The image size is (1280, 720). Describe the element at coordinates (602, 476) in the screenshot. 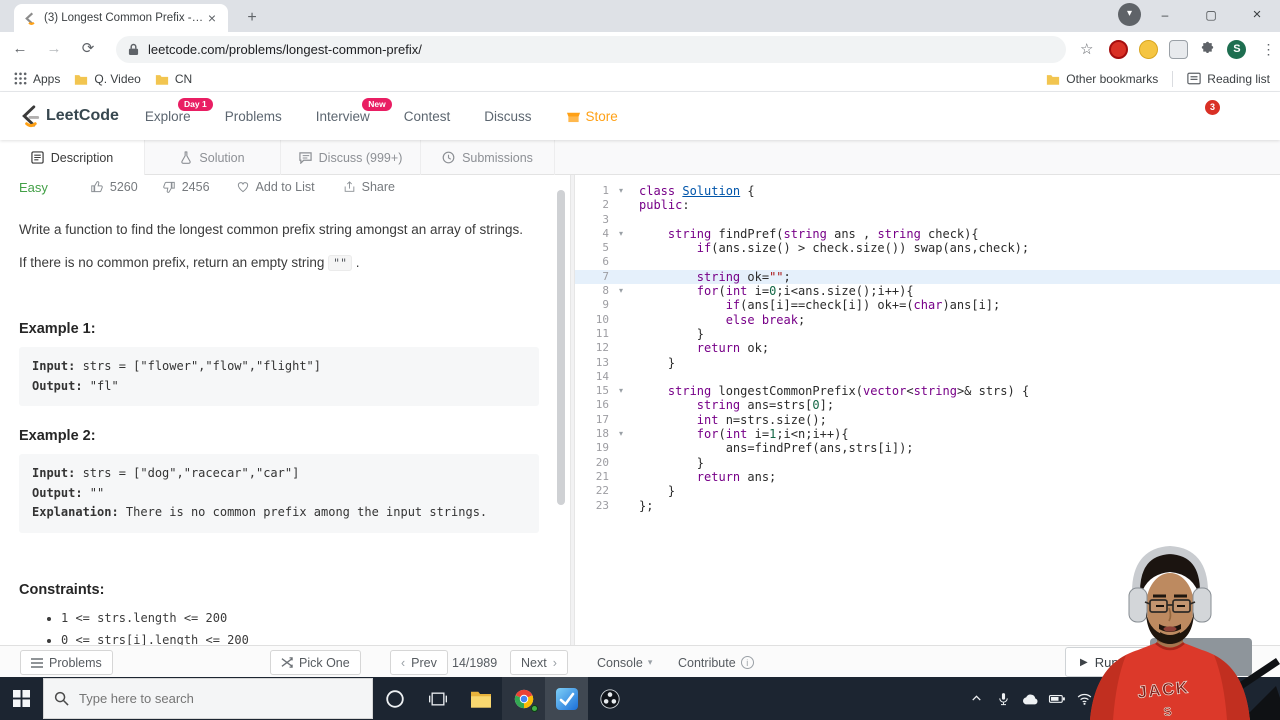

I see `line-number: 21` at that location.